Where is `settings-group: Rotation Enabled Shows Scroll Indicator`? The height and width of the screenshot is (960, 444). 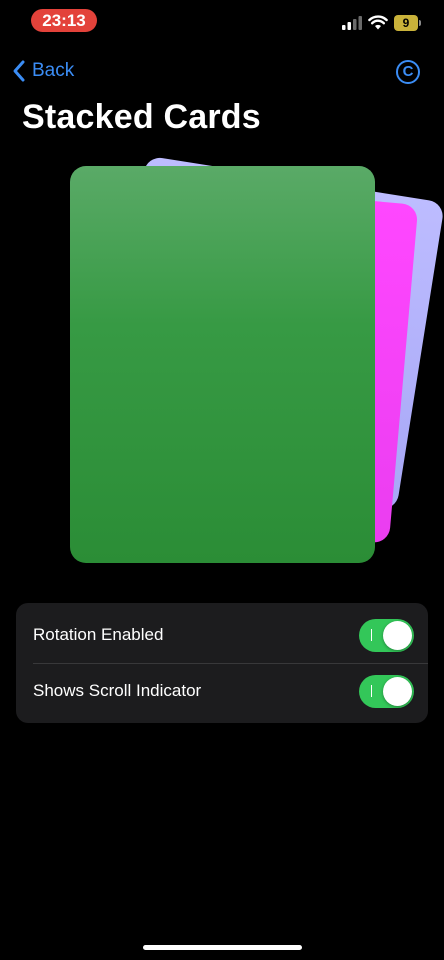
settings-group: Rotation Enabled Shows Scroll Indicator is located at coordinates (222, 663).